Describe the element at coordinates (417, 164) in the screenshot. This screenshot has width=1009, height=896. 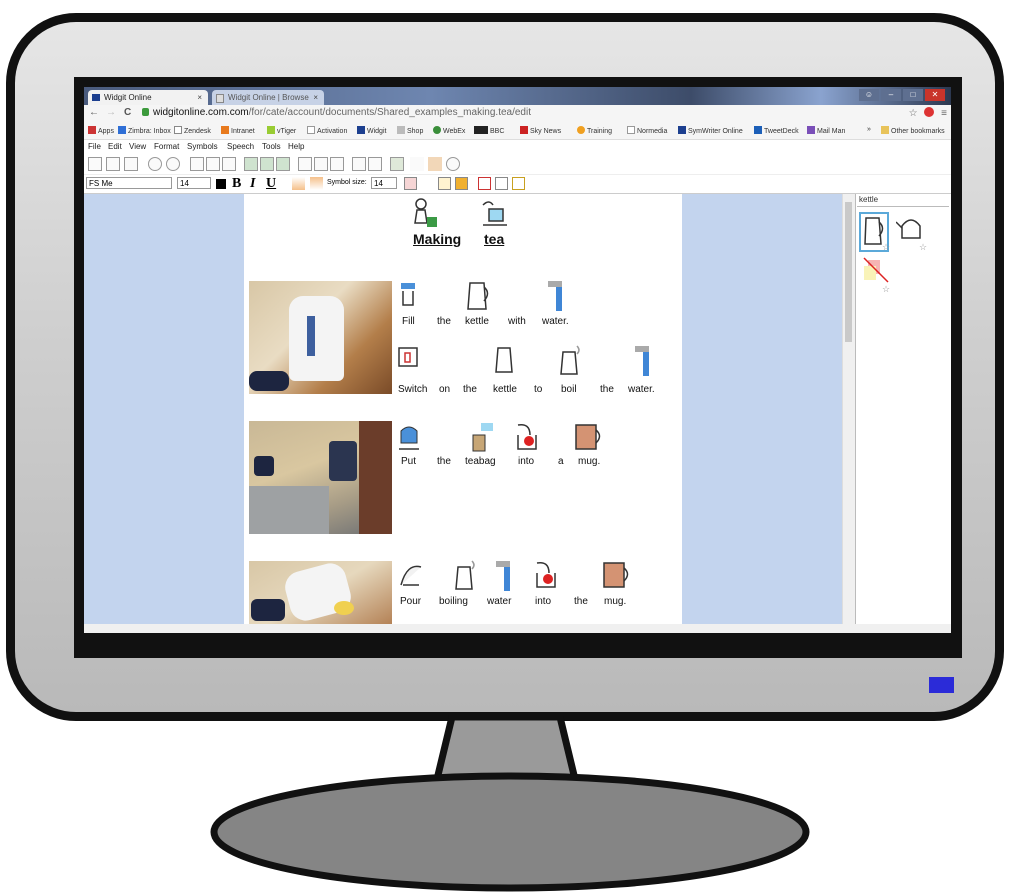
I see `link-icon` at that location.